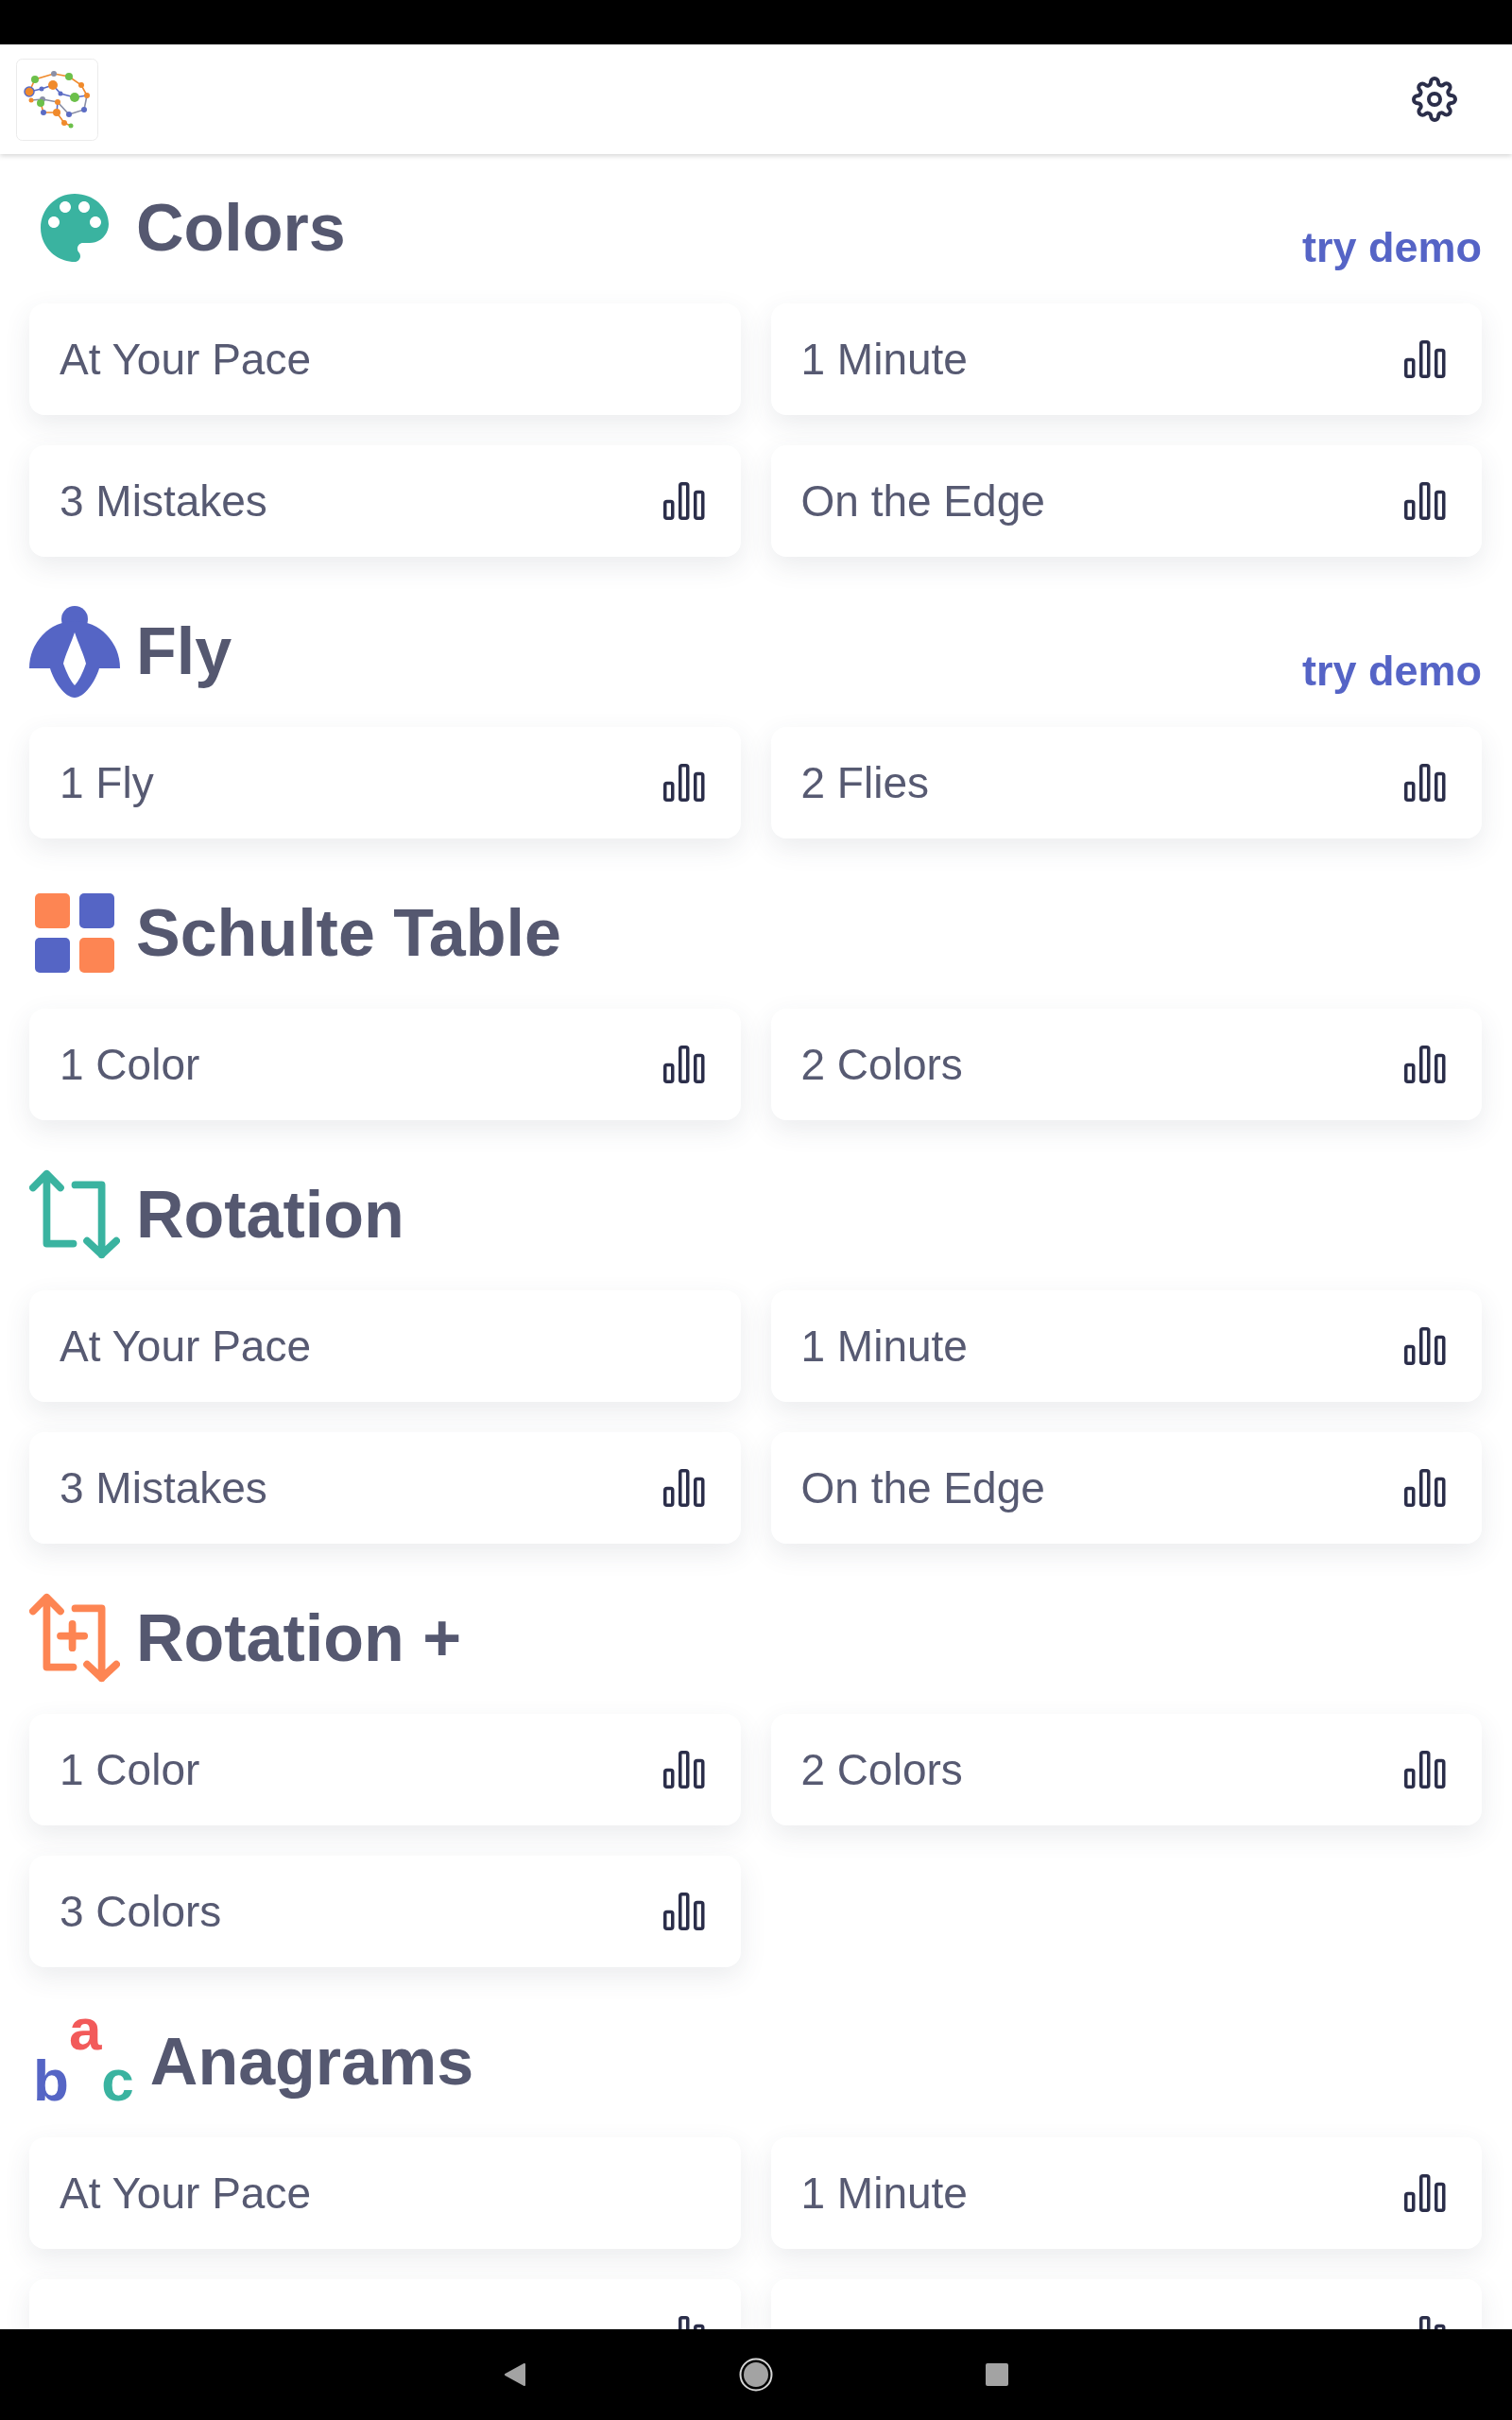 This screenshot has width=1512, height=2420. I want to click on icon-letter: c, so click(117, 2080).